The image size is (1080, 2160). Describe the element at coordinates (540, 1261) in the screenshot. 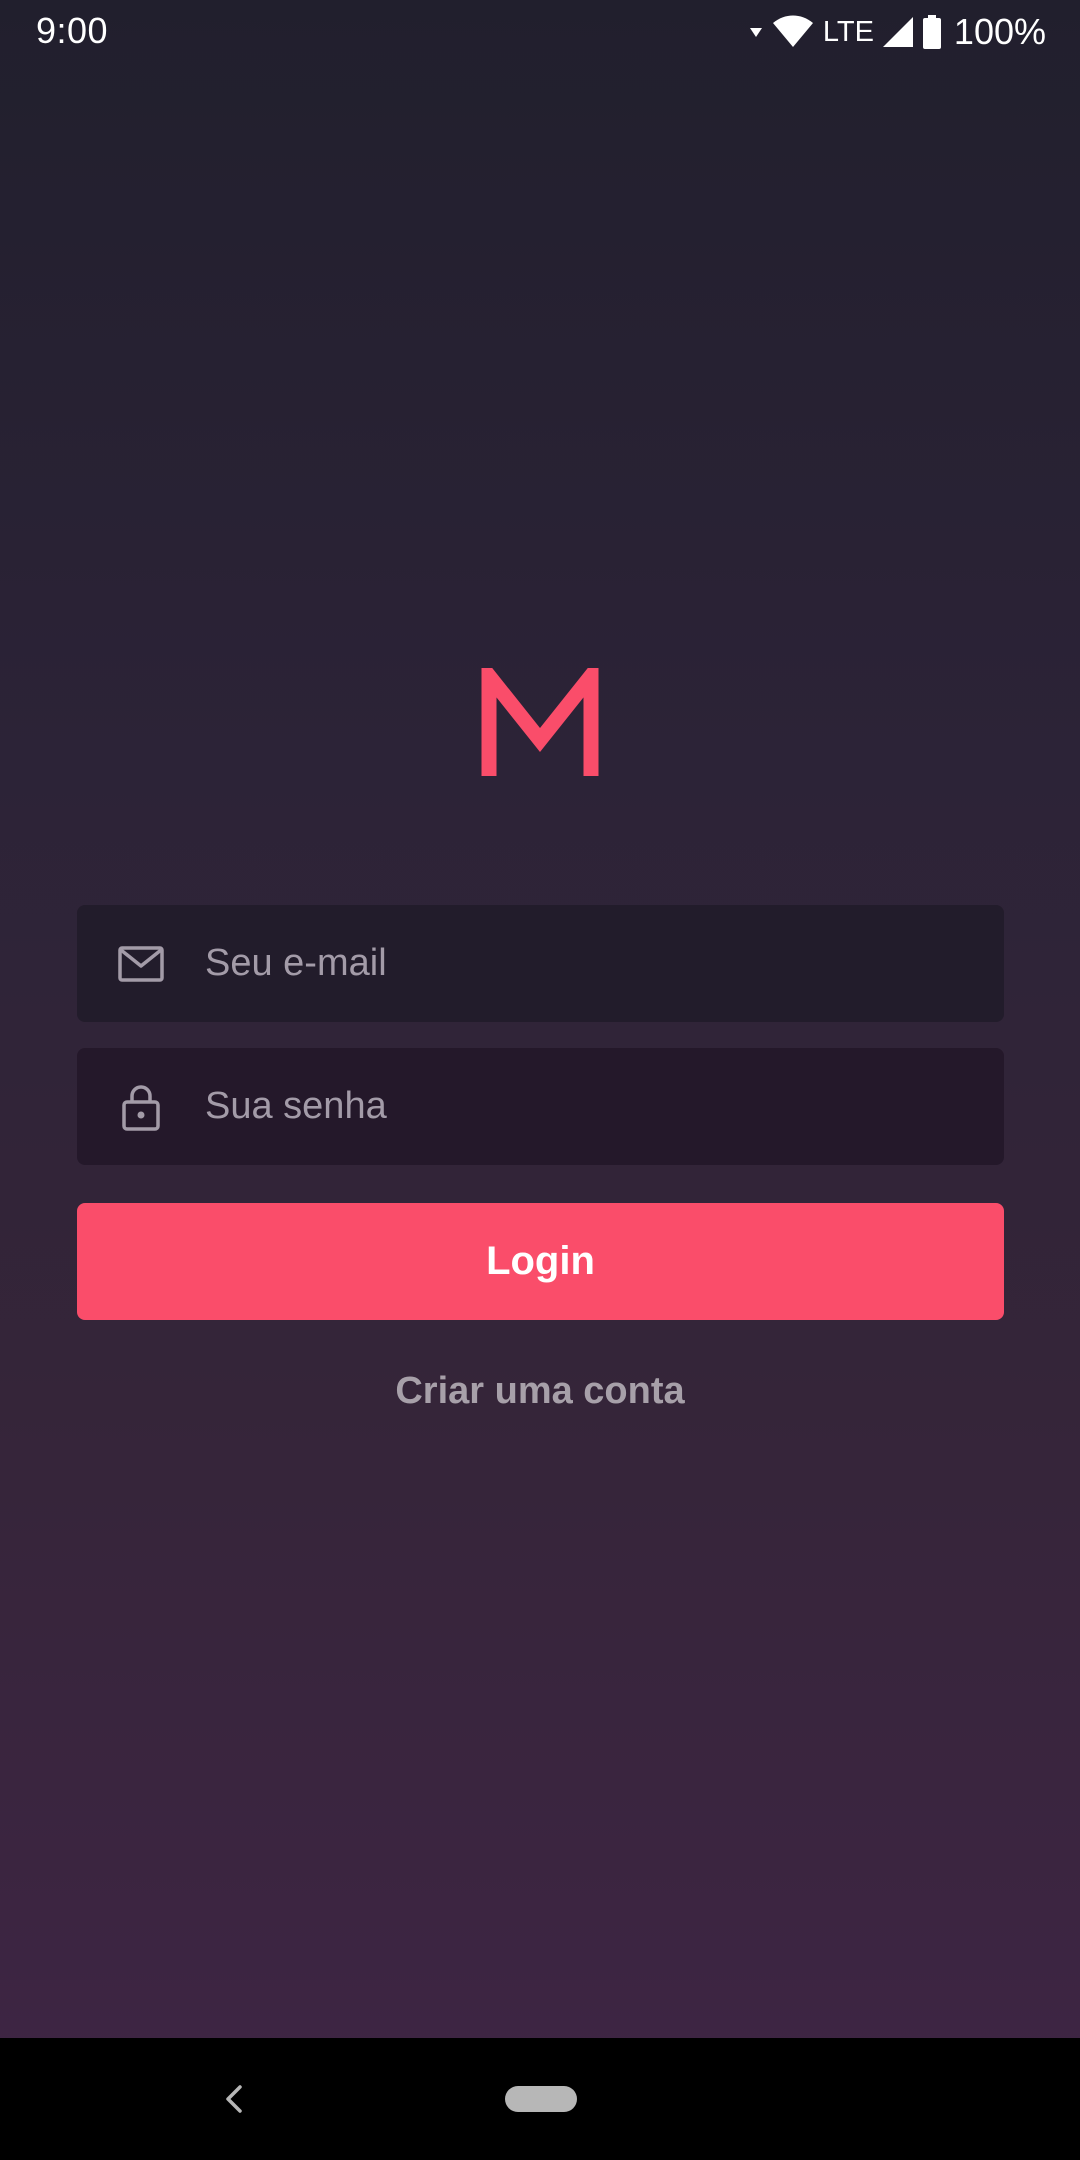

I see `login-button: Login` at that location.